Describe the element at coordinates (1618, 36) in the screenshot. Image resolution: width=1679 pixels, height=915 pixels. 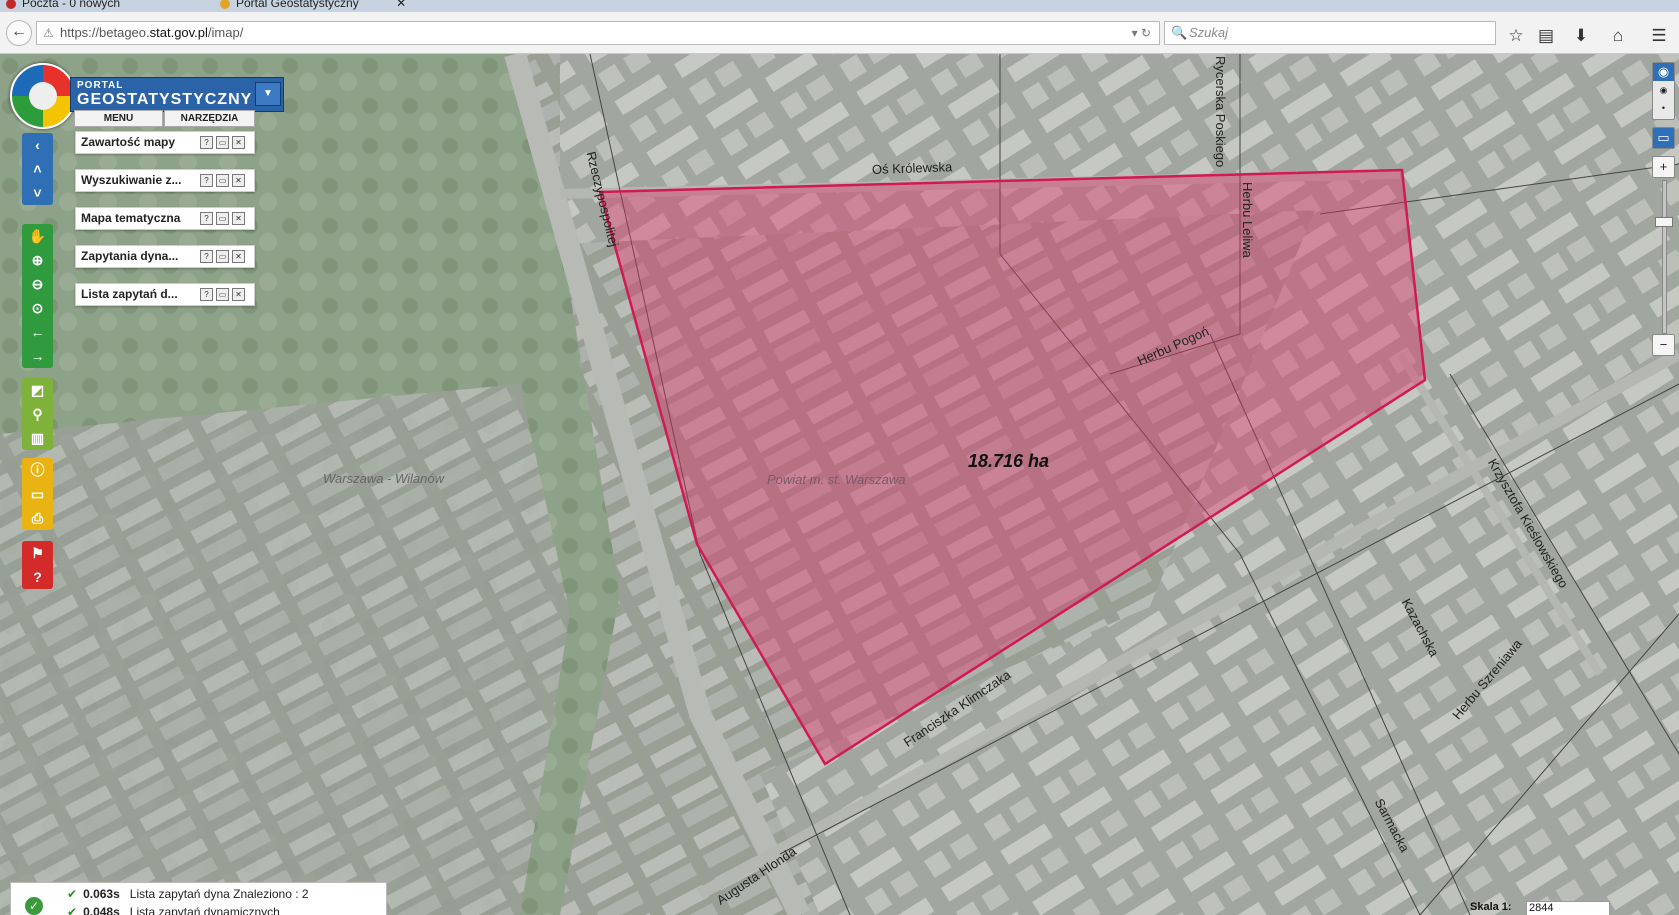
I see `home-icon: ⌂` at that location.